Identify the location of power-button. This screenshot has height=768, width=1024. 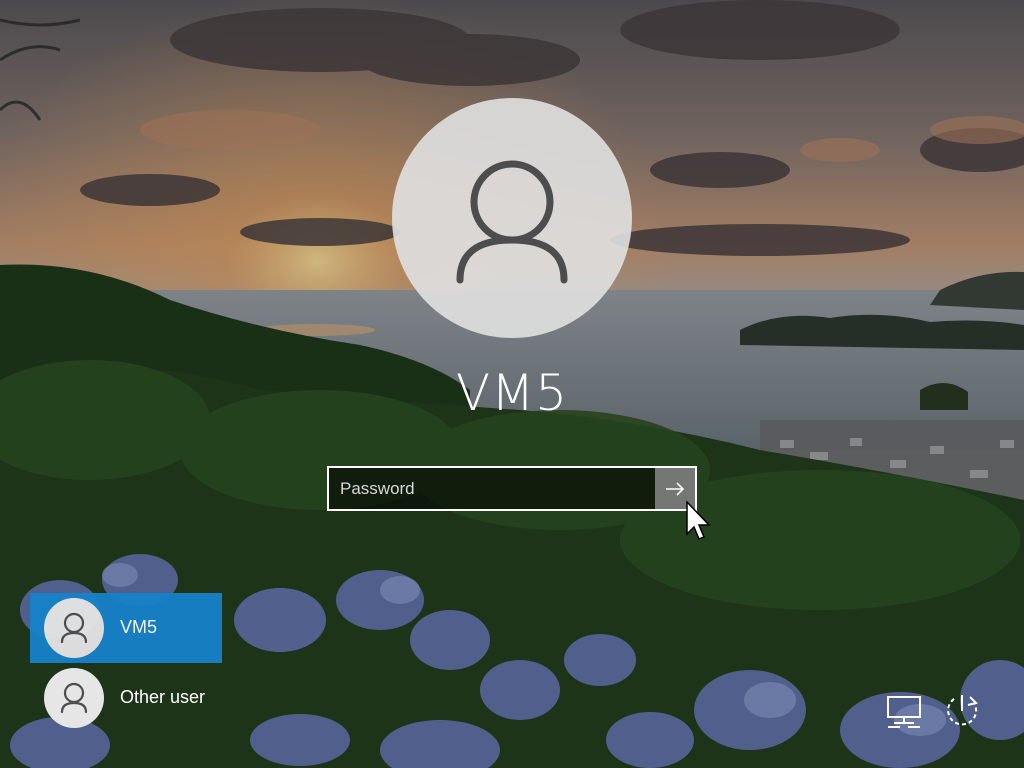
(962, 711).